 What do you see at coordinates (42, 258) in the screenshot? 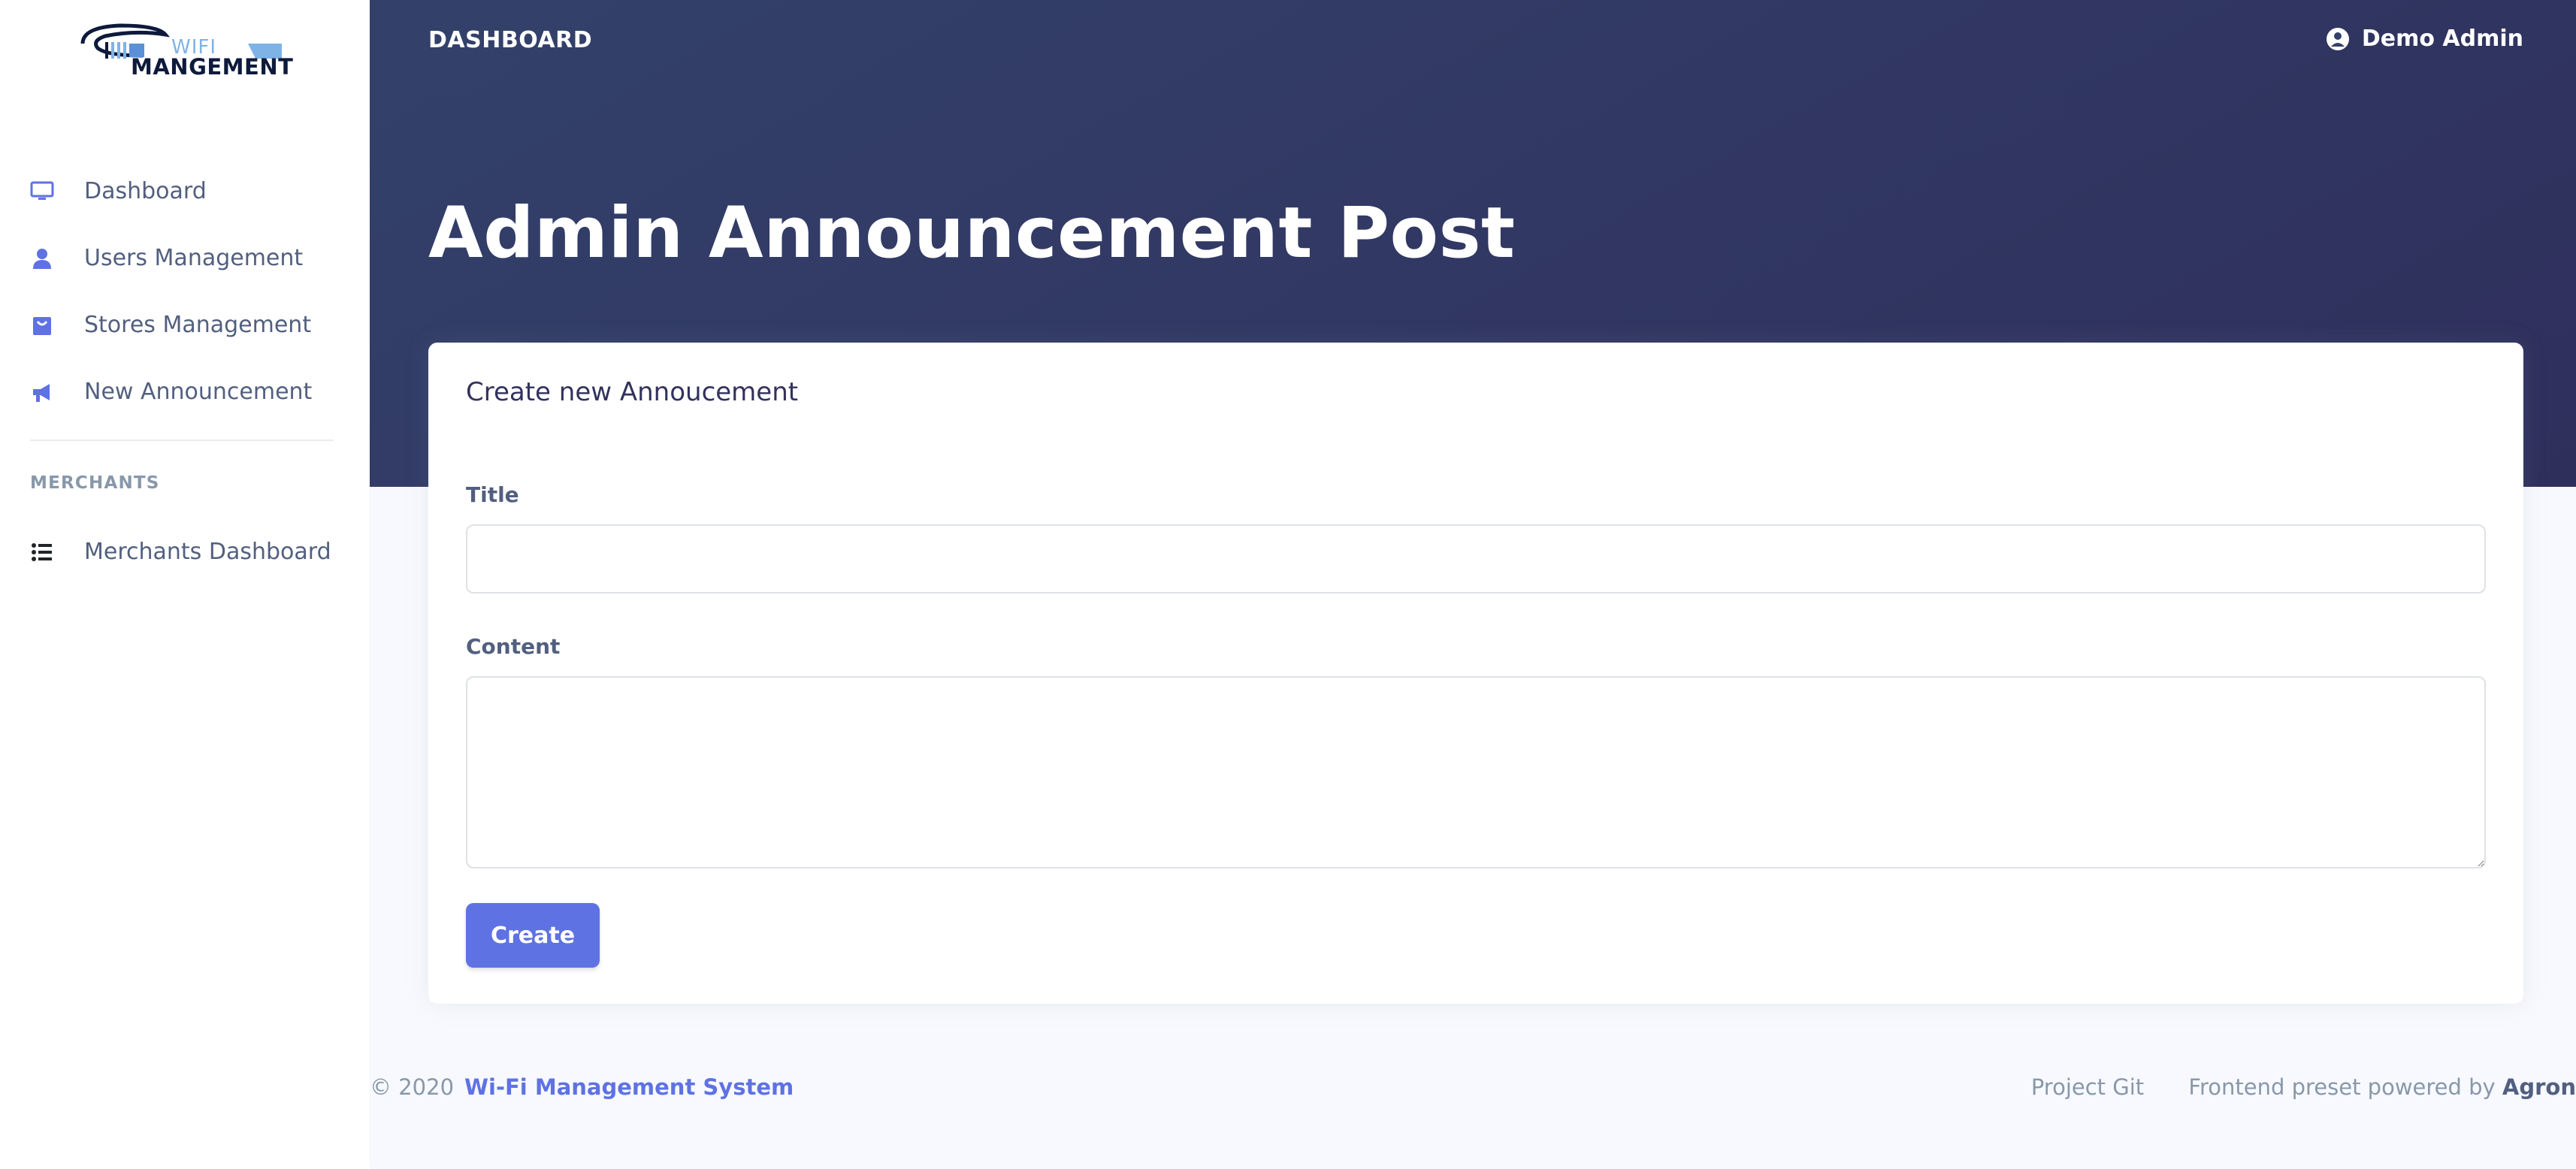
I see `user-icon` at bounding box center [42, 258].